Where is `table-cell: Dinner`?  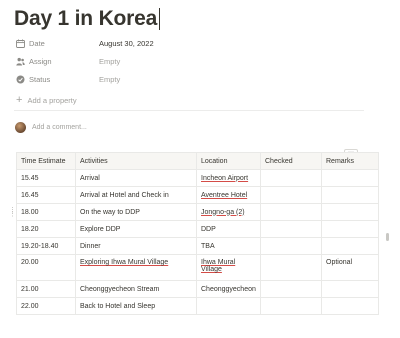 table-cell: Dinner is located at coordinates (136, 246).